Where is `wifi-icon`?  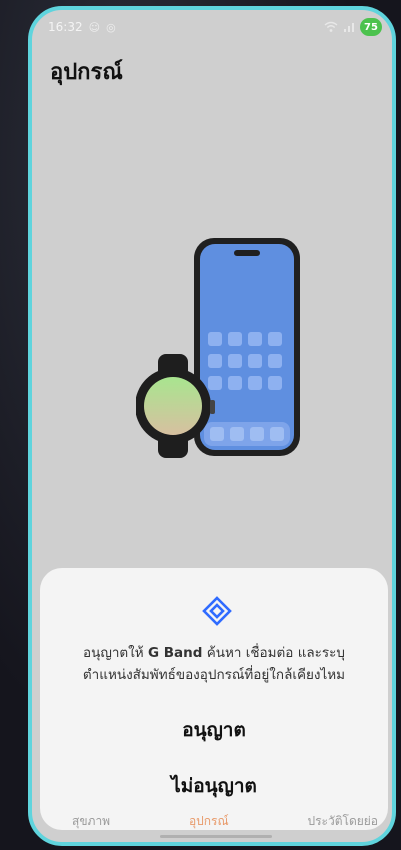 wifi-icon is located at coordinates (331, 26).